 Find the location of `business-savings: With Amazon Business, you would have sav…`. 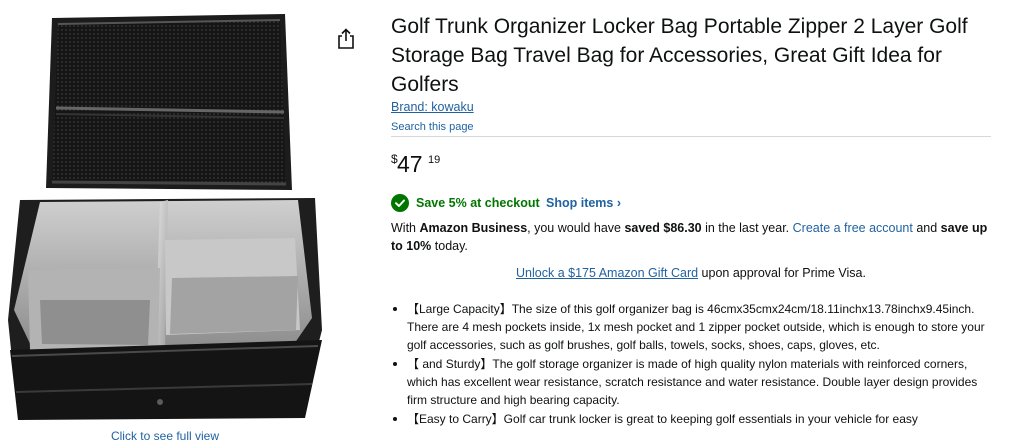

business-savings: With Amazon Business, you would have sav… is located at coordinates (692, 237).